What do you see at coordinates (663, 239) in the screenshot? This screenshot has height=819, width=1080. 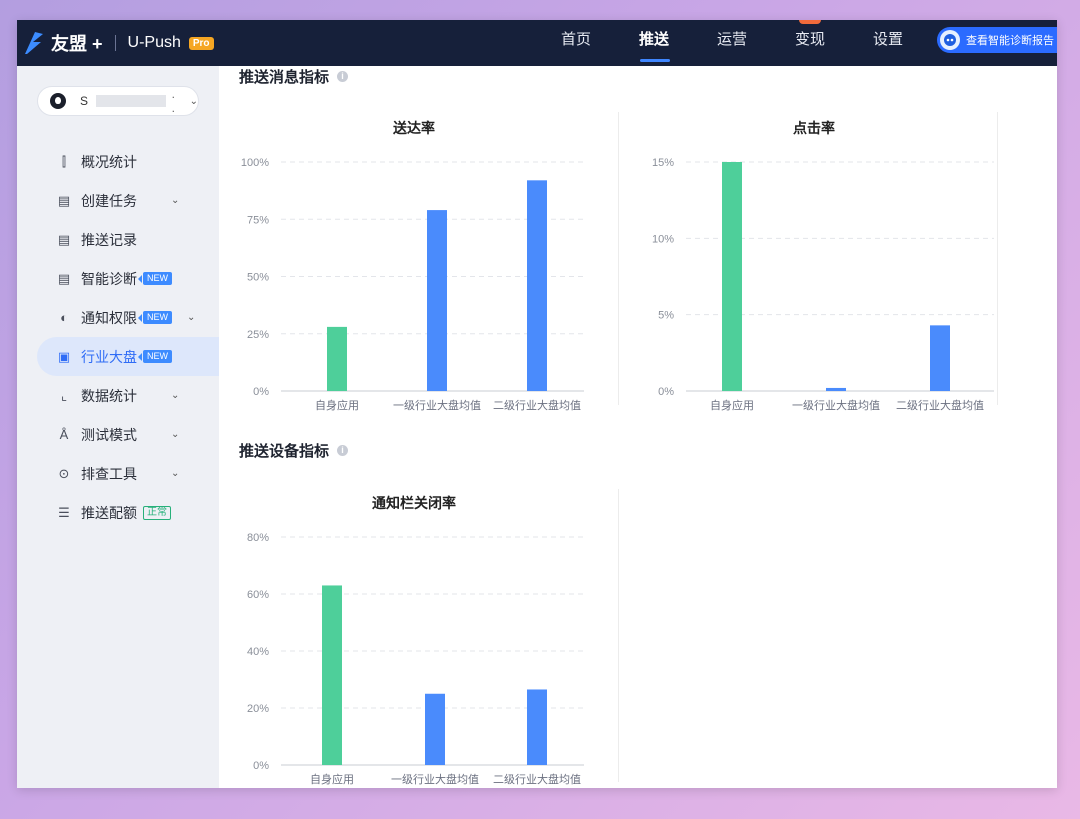 I see `y-tick-label: 10%` at bounding box center [663, 239].